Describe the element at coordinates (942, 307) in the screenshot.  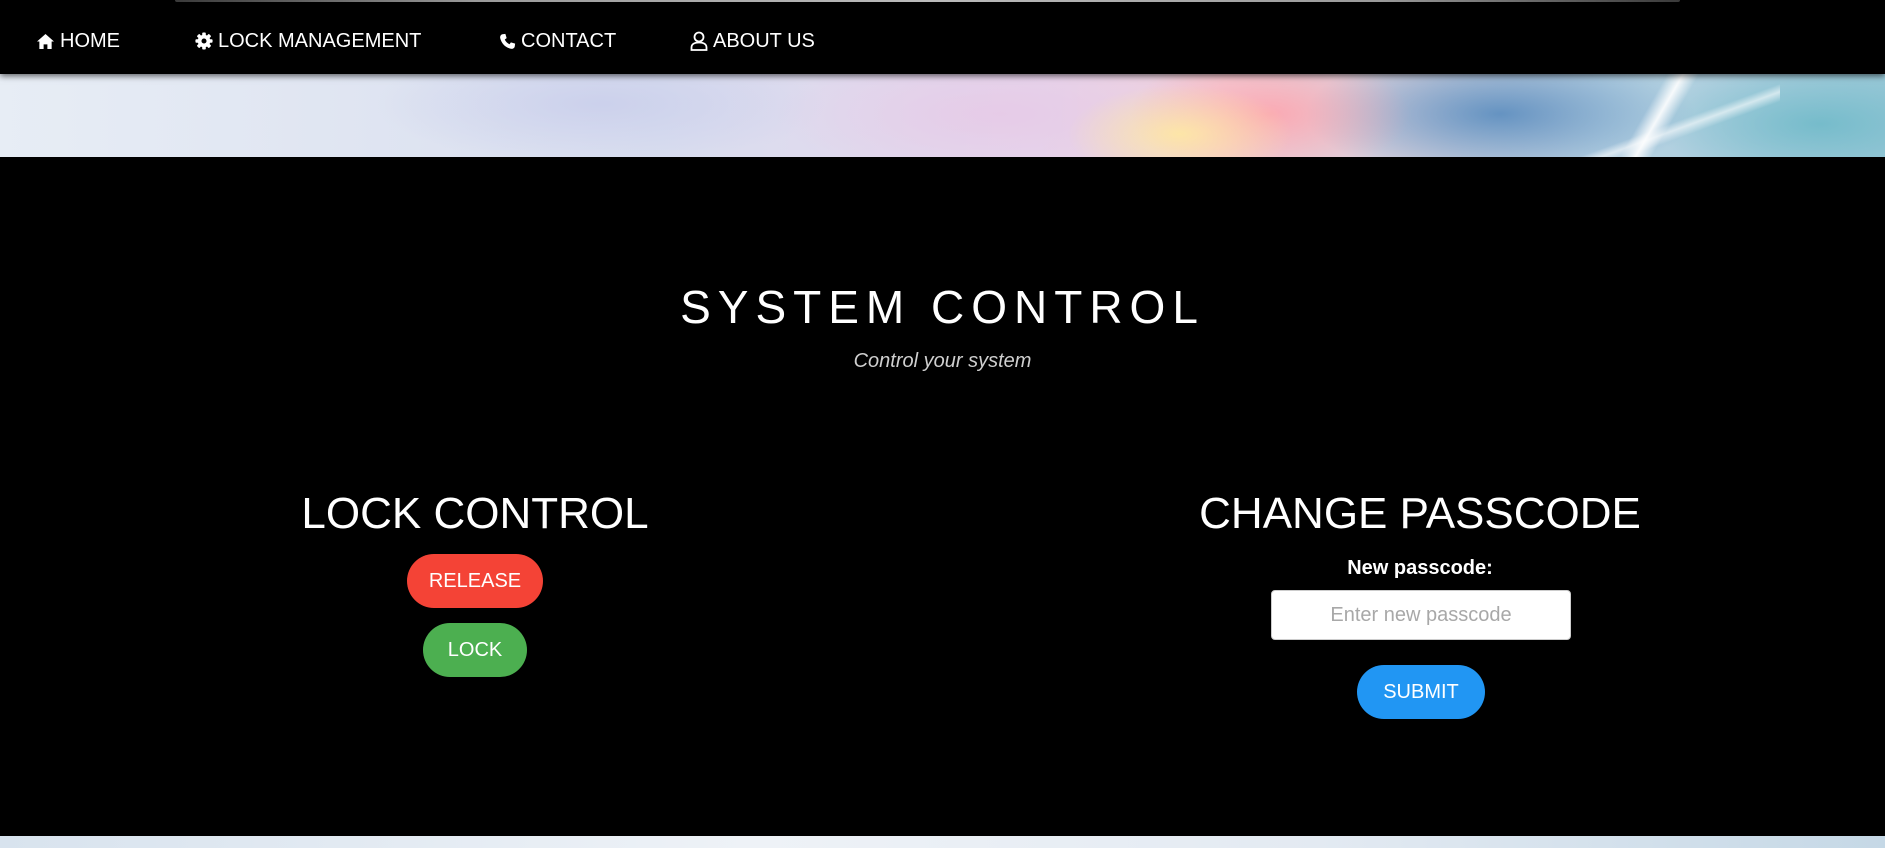
I see `page-title: SYSTEM CONTROL` at that location.